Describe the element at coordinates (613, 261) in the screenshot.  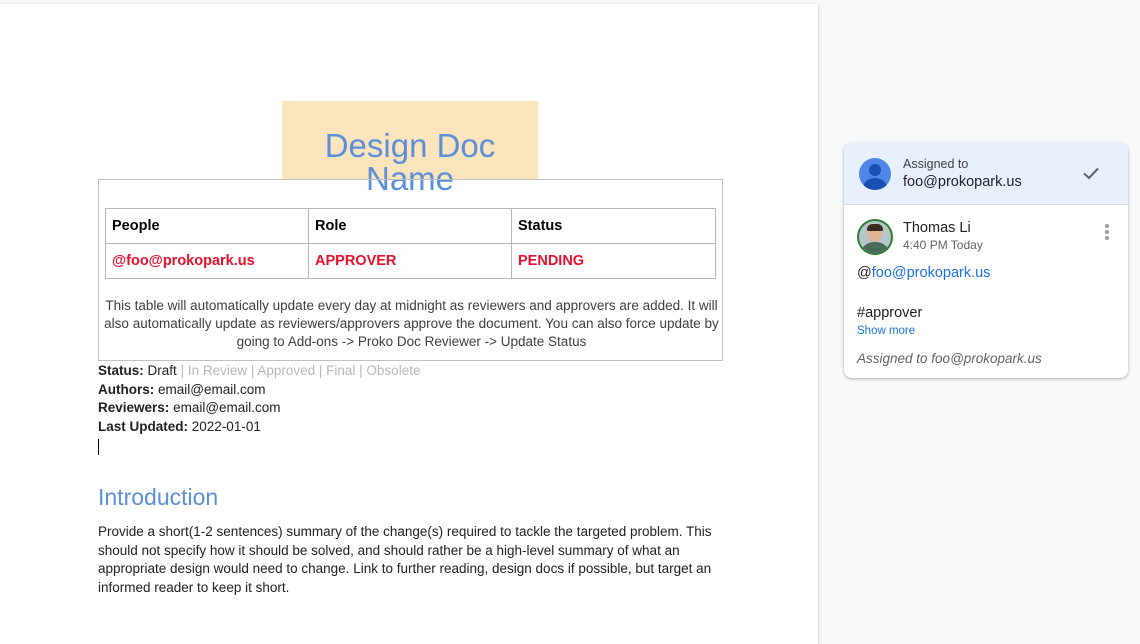
I see `table-cell-status: PENDING` at that location.